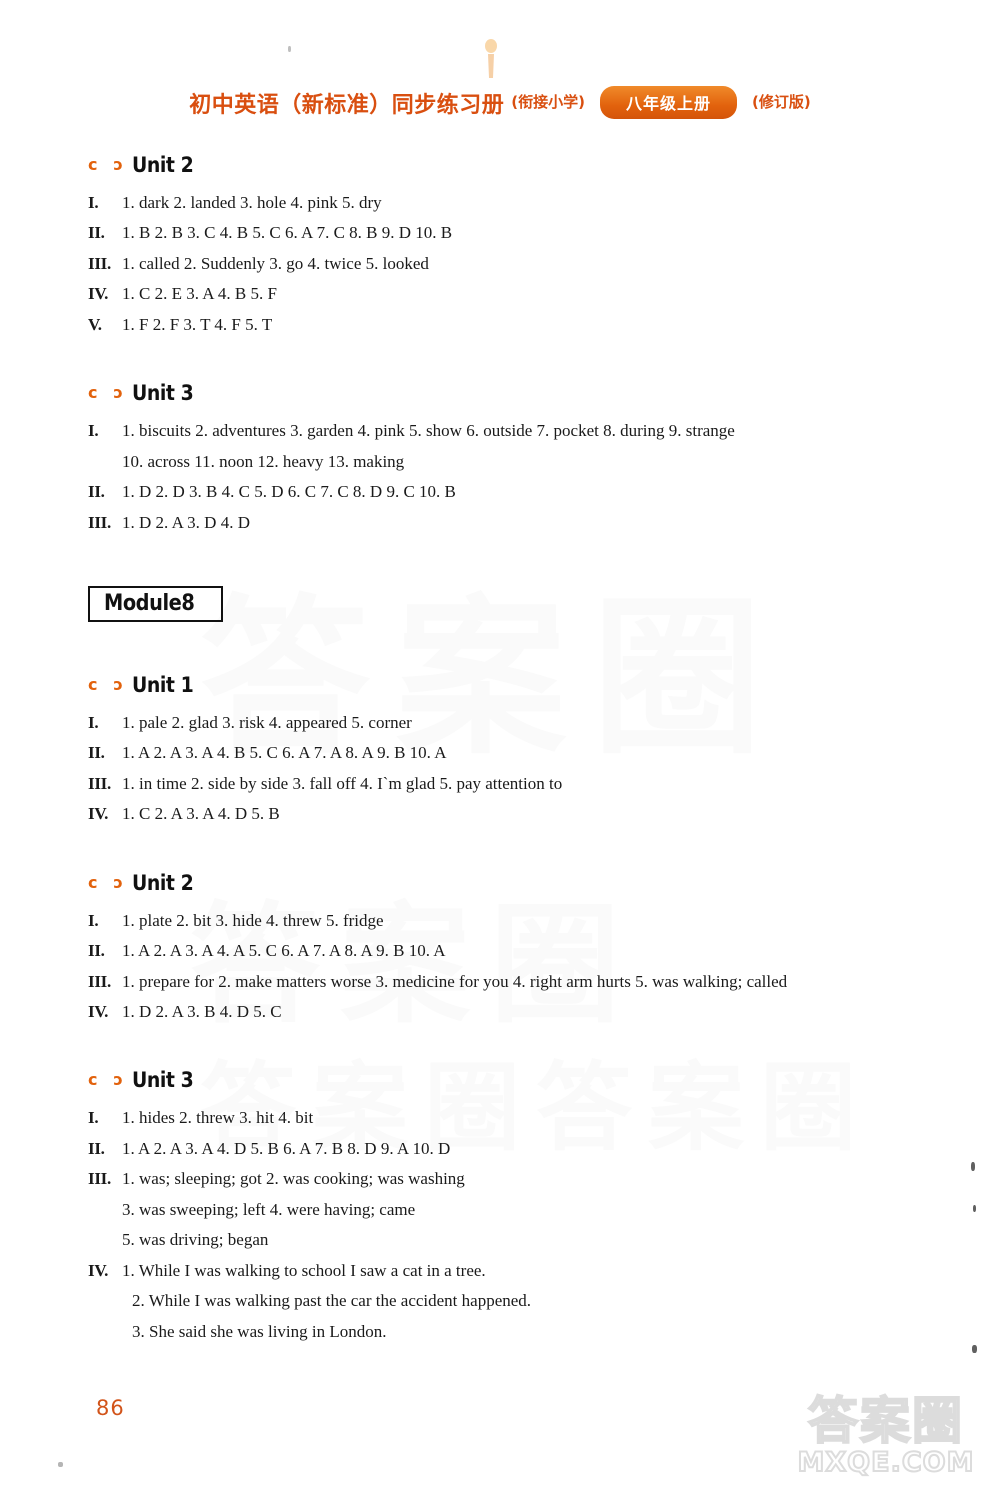 This screenshot has width=1000, height=1486. Describe the element at coordinates (508, 1012) in the screenshot. I see `answer-row: IV. 1. D 2. A 3. B 4. D 5. C` at that location.